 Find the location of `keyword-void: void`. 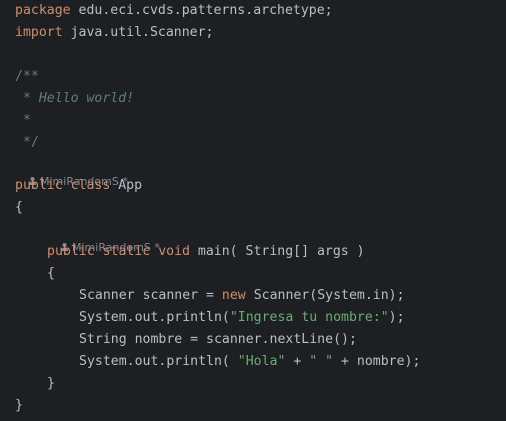

keyword-void: void is located at coordinates (174, 251).